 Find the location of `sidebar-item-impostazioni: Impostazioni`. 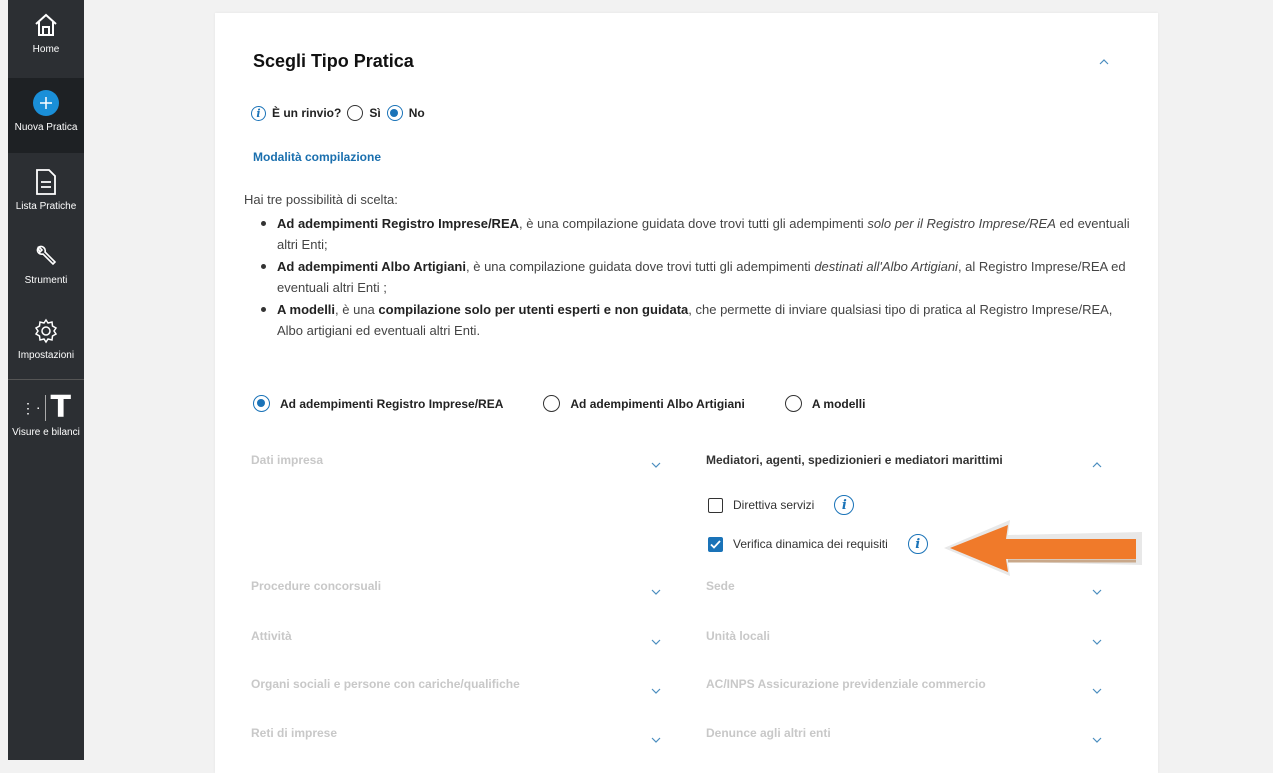

sidebar-item-impostazioni: Impostazioni is located at coordinates (46, 343).